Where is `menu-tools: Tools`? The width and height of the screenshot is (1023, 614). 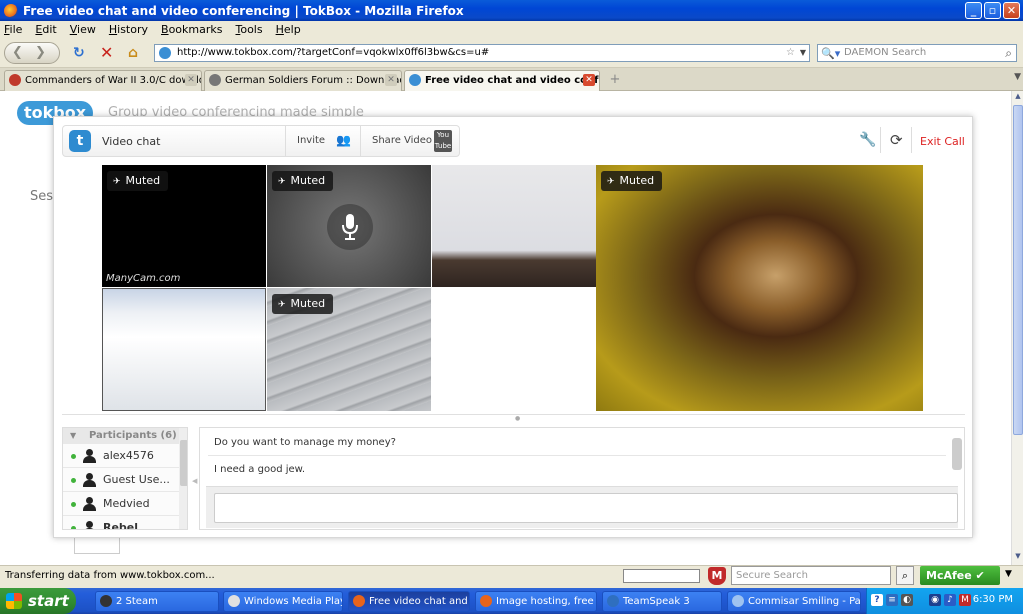 menu-tools: Tools is located at coordinates (248, 29).